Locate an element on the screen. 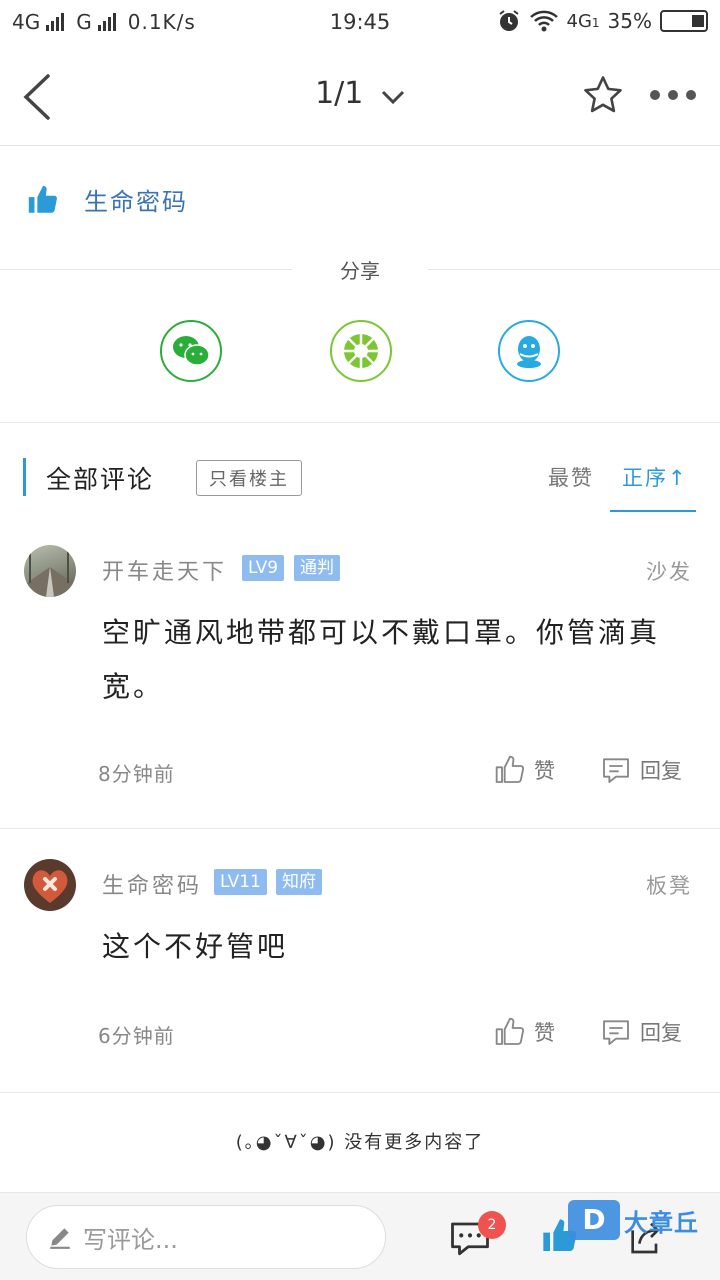  qq-icon is located at coordinates (529, 352).